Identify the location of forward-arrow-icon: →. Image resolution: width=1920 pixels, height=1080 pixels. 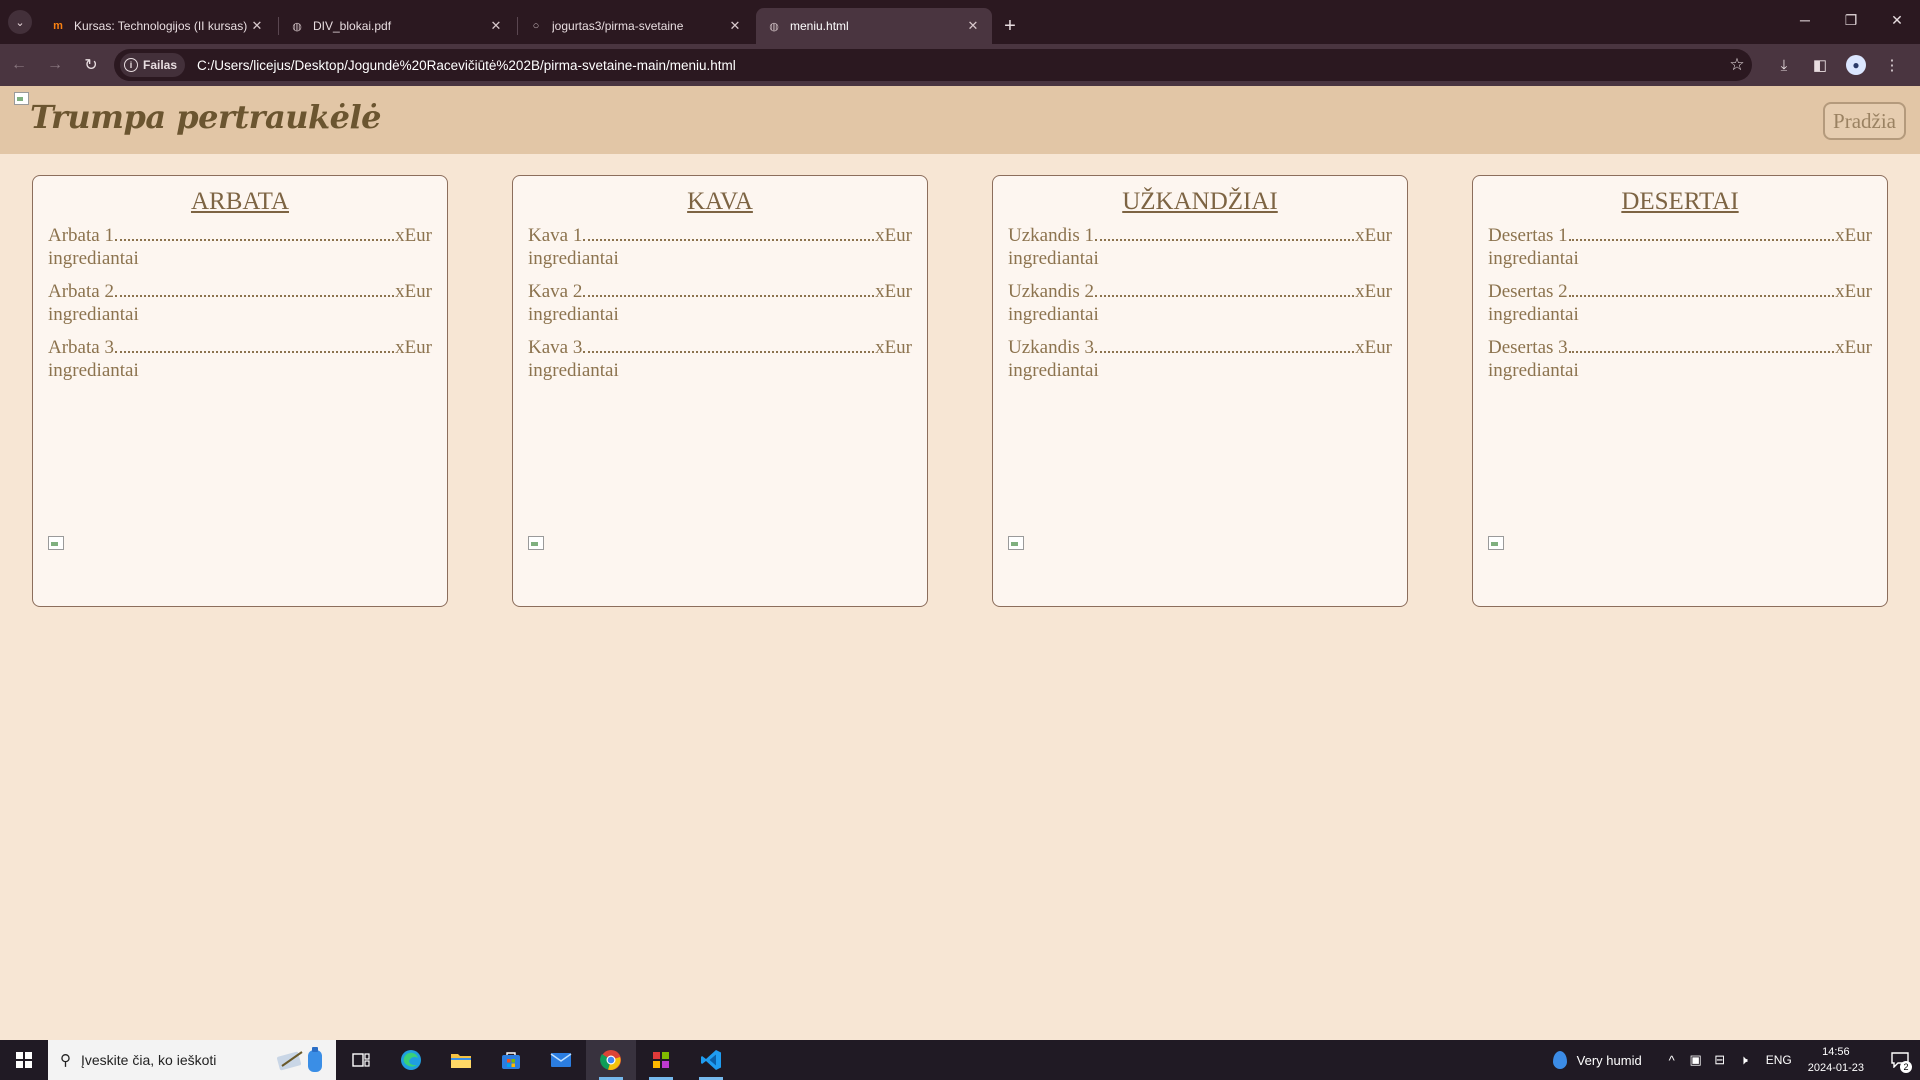
(55, 65).